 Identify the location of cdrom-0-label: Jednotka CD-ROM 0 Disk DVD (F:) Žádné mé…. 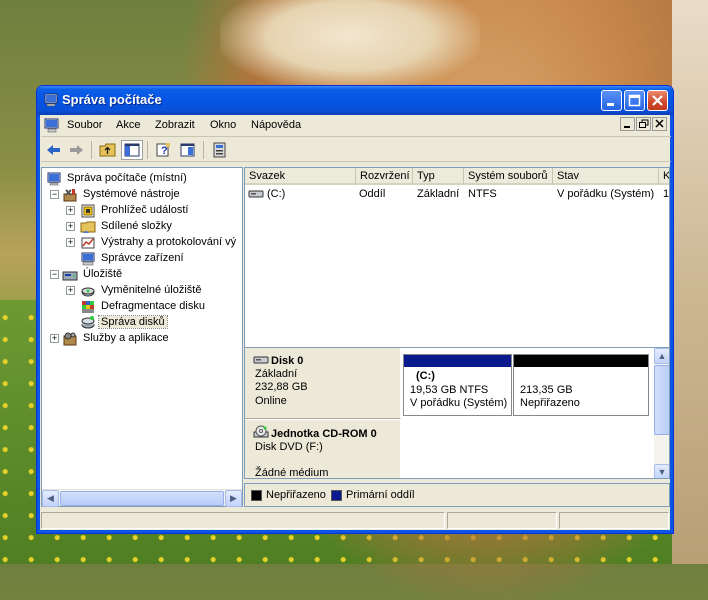
(323, 449).